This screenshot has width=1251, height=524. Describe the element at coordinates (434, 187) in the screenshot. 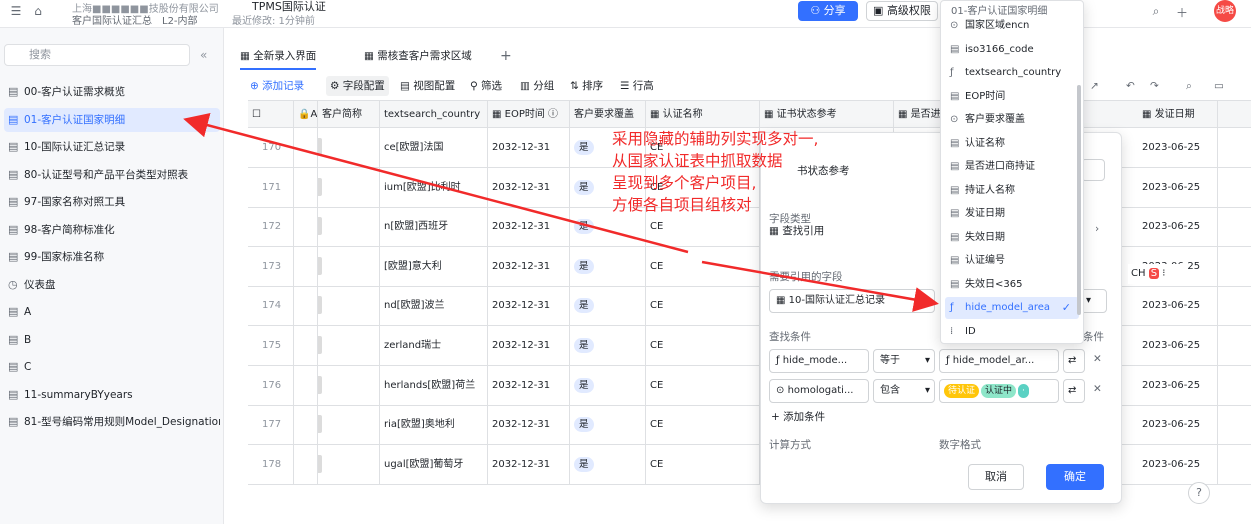

I see `cell-country: ium[欧盟]比利时` at that location.